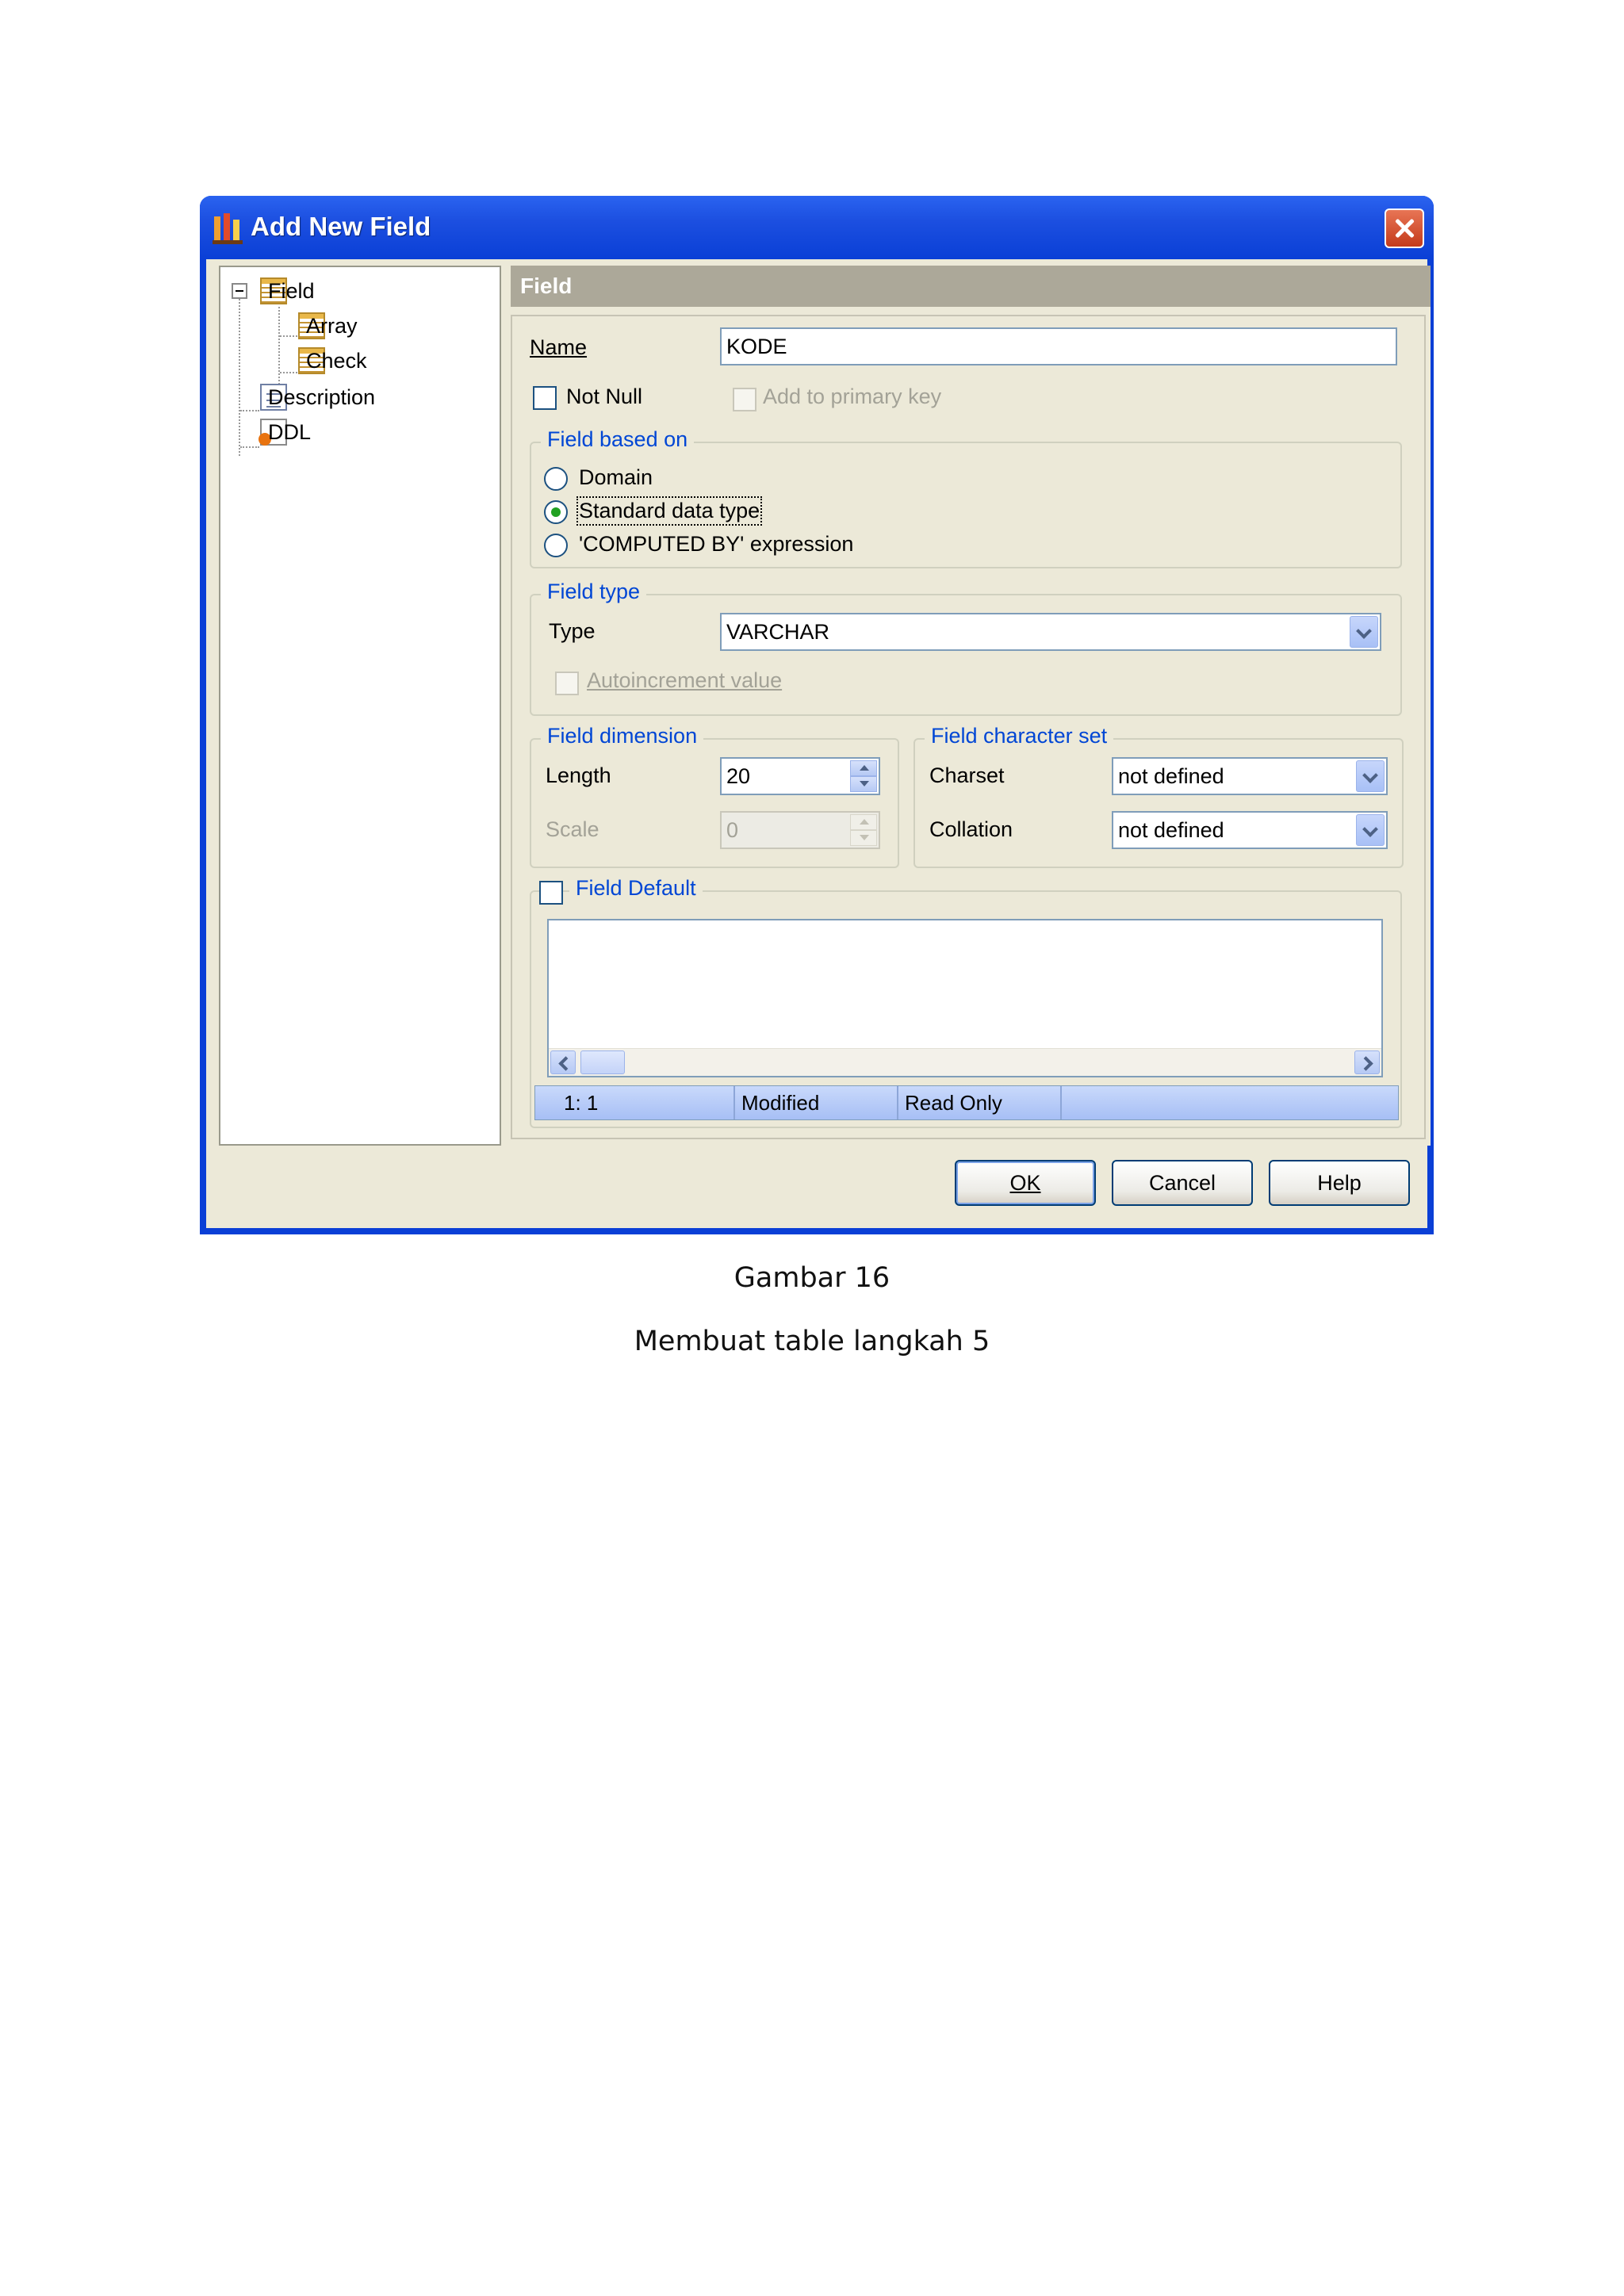 The image size is (1624, 2296). I want to click on radio-standard-data-type, so click(556, 512).